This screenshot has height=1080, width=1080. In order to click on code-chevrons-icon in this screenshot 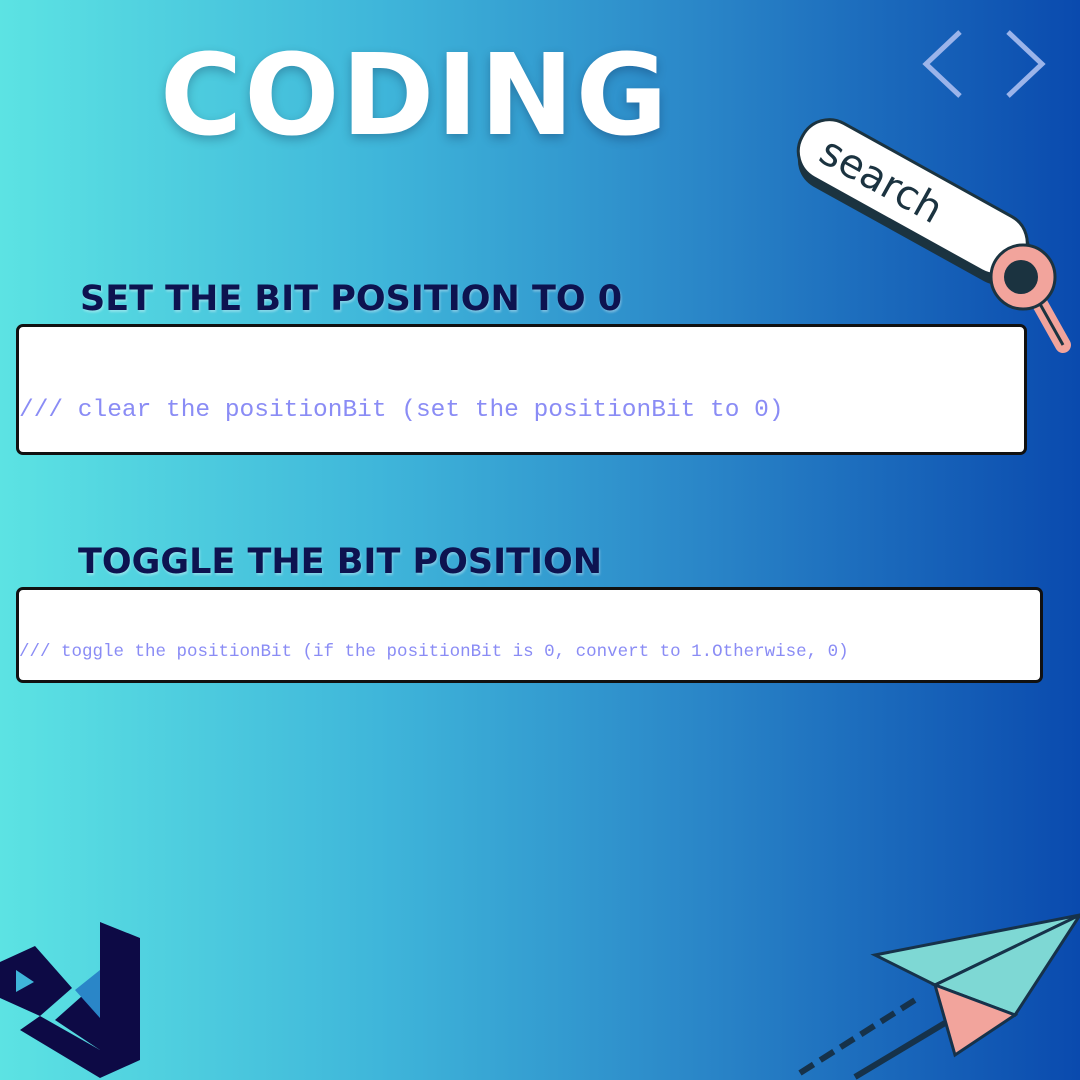, I will do `click(984, 64)`.